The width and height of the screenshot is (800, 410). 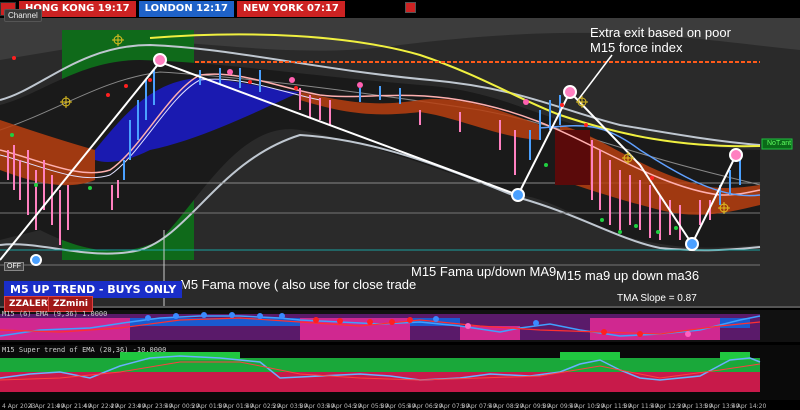 What do you see at coordinates (298, 284) in the screenshot?
I see `annotation-m5-fama: M5 Fama move ( also use for close trade` at bounding box center [298, 284].